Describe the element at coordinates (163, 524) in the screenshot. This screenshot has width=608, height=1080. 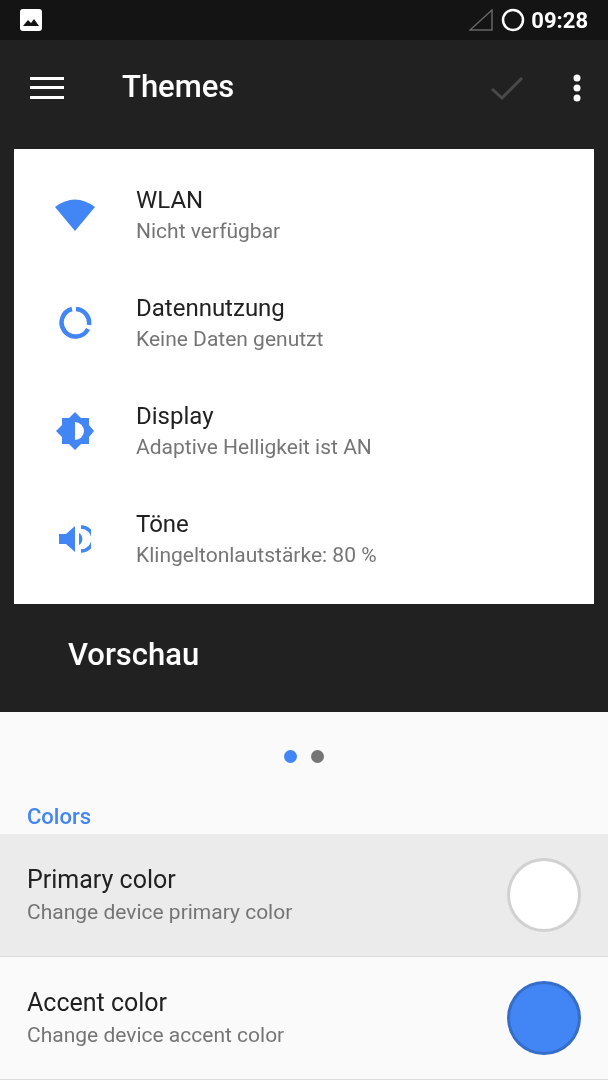
I see `setting-title: Töne` at that location.